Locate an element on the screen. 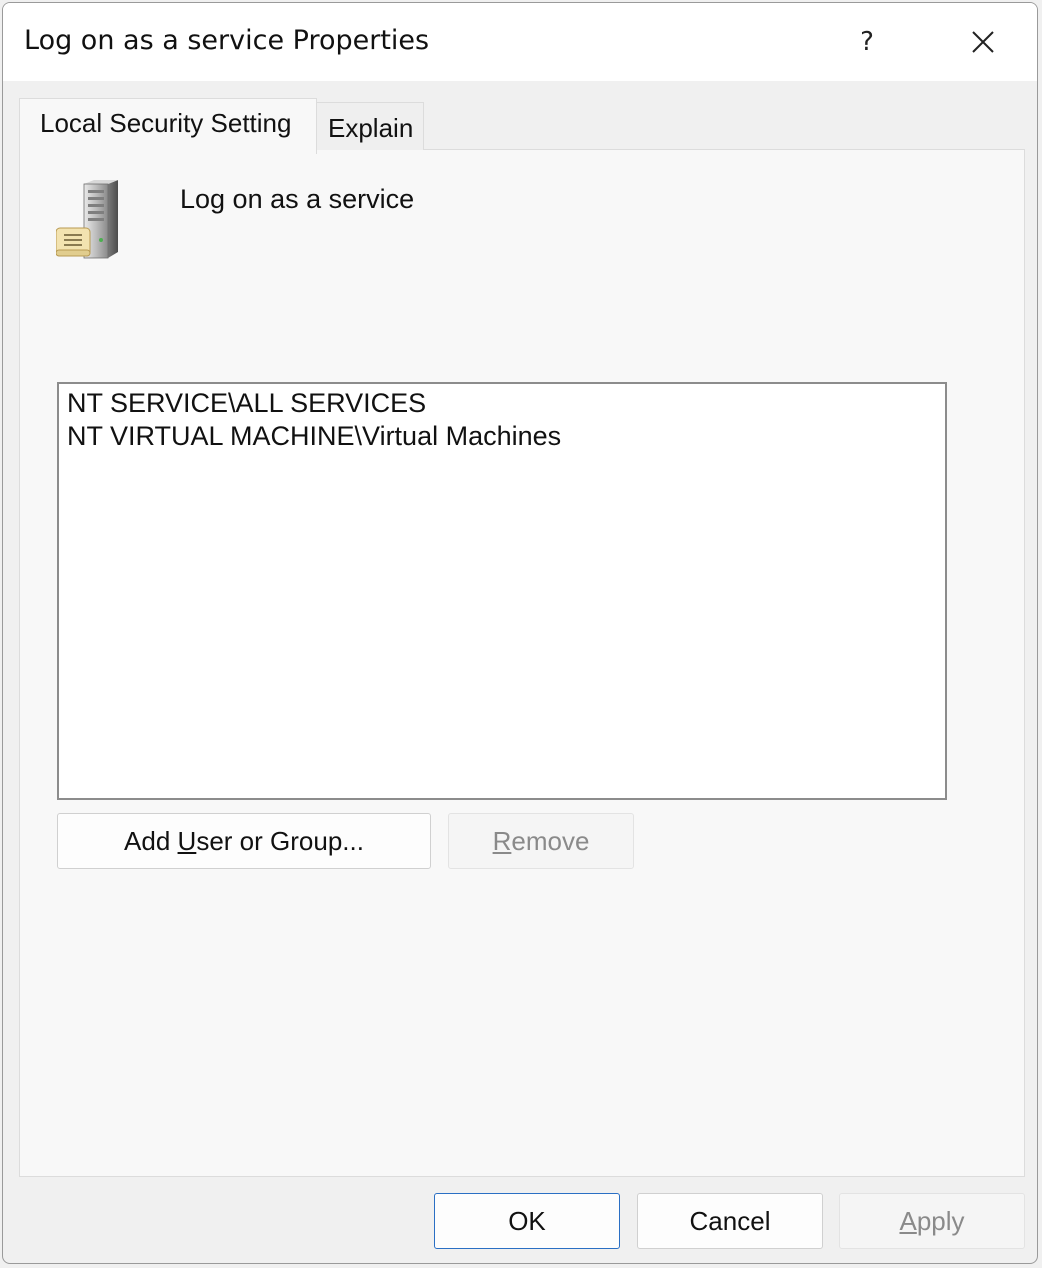 This screenshot has width=1042, height=1268. list-item: NT VIRTUAL MACHINE\Virtual Machines is located at coordinates (506, 436).